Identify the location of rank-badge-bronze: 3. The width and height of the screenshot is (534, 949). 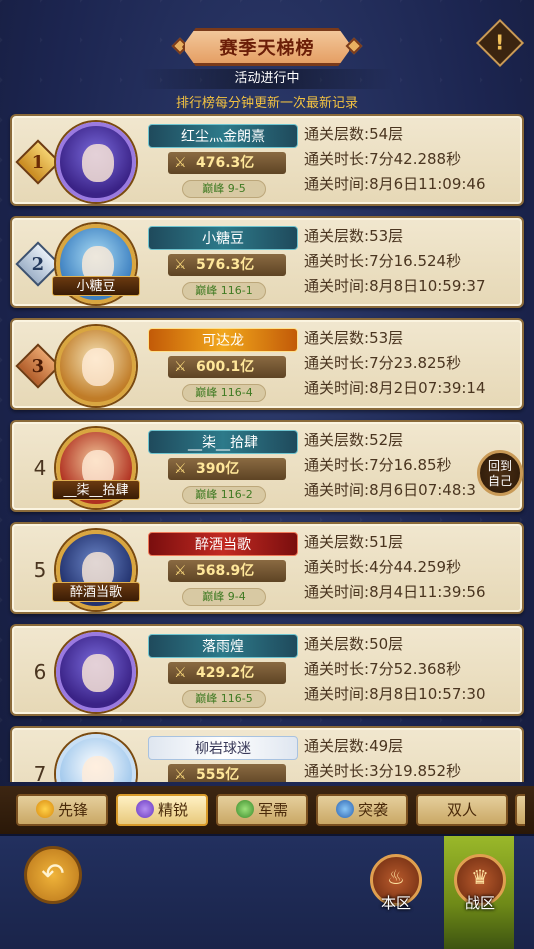
(38, 366).